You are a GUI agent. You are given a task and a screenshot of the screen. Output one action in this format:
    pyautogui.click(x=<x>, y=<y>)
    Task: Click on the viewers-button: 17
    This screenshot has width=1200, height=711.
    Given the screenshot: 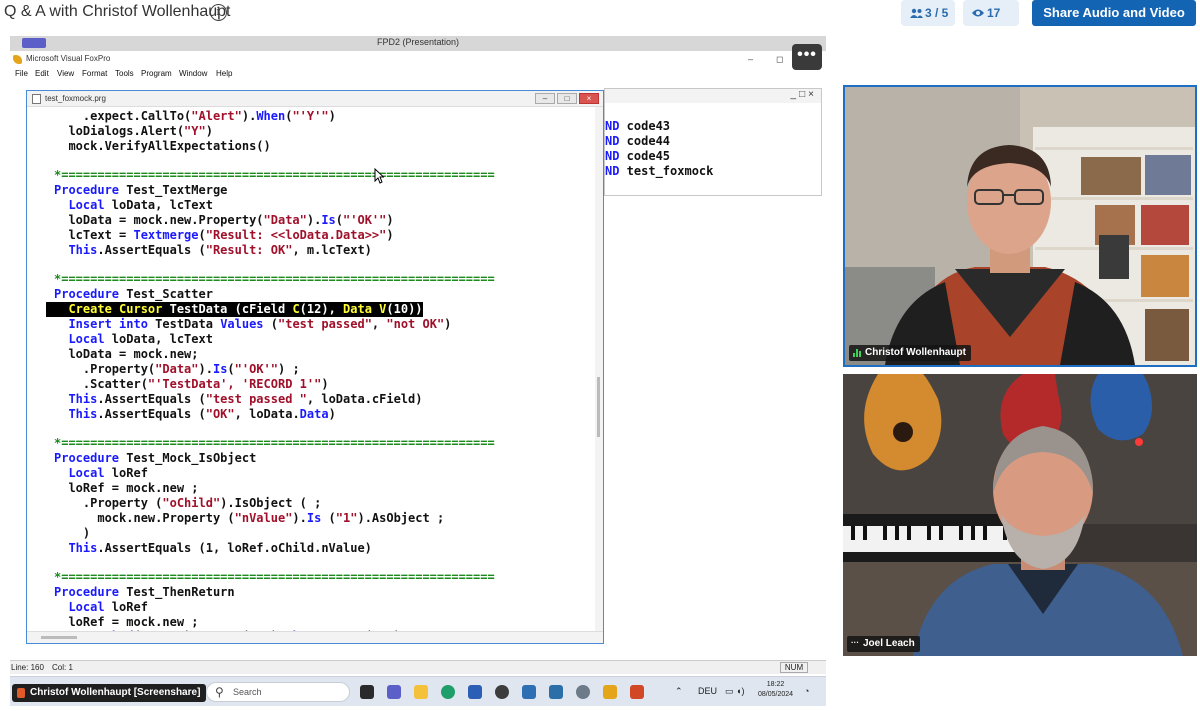 What is the action you would take?
    pyautogui.click(x=991, y=13)
    